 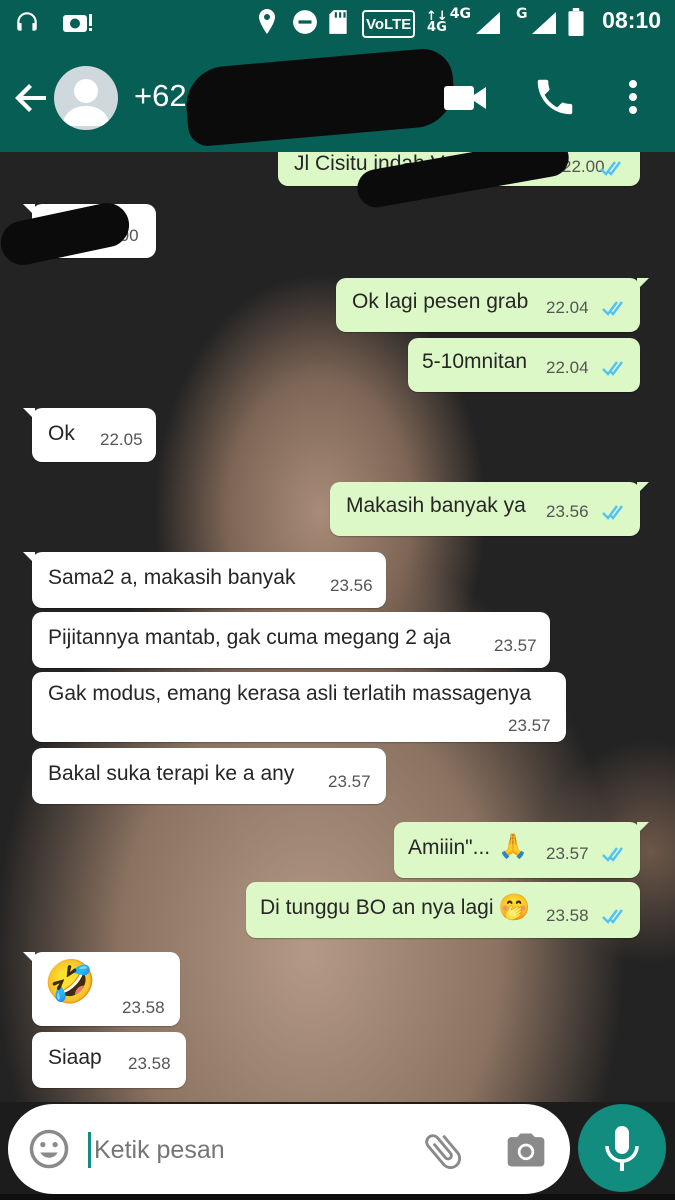 I want to click on message-incoming: Bakal suka terapi ke a any 23.57, so click(x=209, y=776).